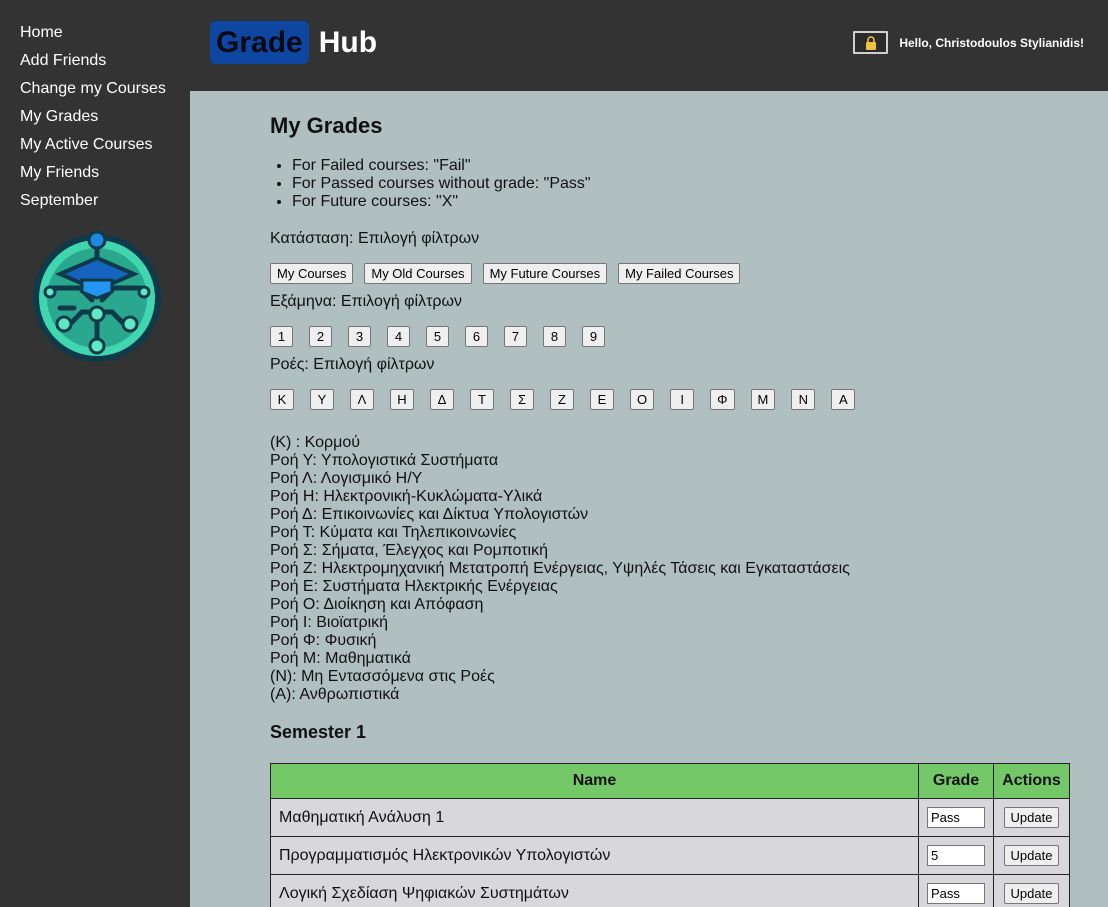 The image size is (1108, 907). Describe the element at coordinates (382, 676) in the screenshot. I see `legend-item: (Ν): Μη Εντασσόμενα στις Ροές` at that location.